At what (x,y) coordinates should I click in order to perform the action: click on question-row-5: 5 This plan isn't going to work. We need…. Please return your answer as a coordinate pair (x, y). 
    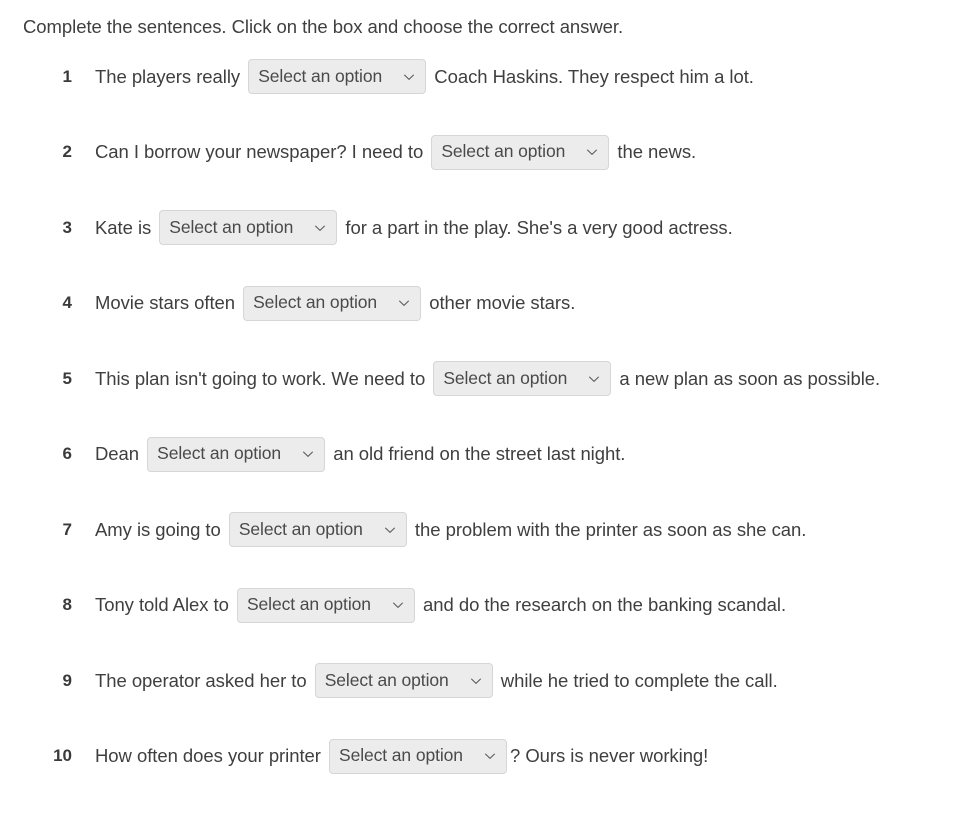
    Looking at the image, I should click on (477, 379).